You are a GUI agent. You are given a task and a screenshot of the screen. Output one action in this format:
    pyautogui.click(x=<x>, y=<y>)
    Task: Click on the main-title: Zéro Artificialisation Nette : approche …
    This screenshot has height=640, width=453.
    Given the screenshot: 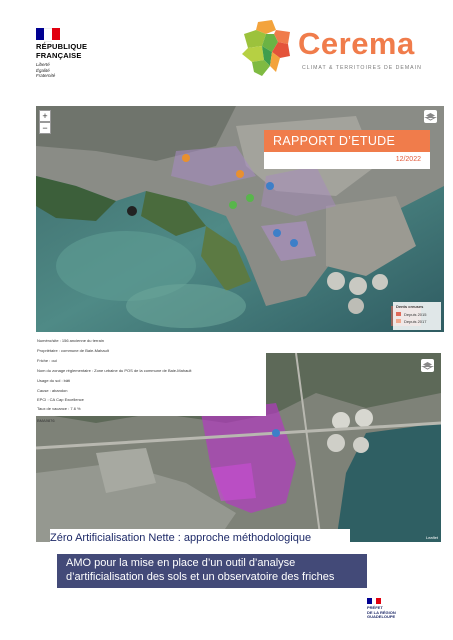 What is the action you would take?
    pyautogui.click(x=181, y=538)
    